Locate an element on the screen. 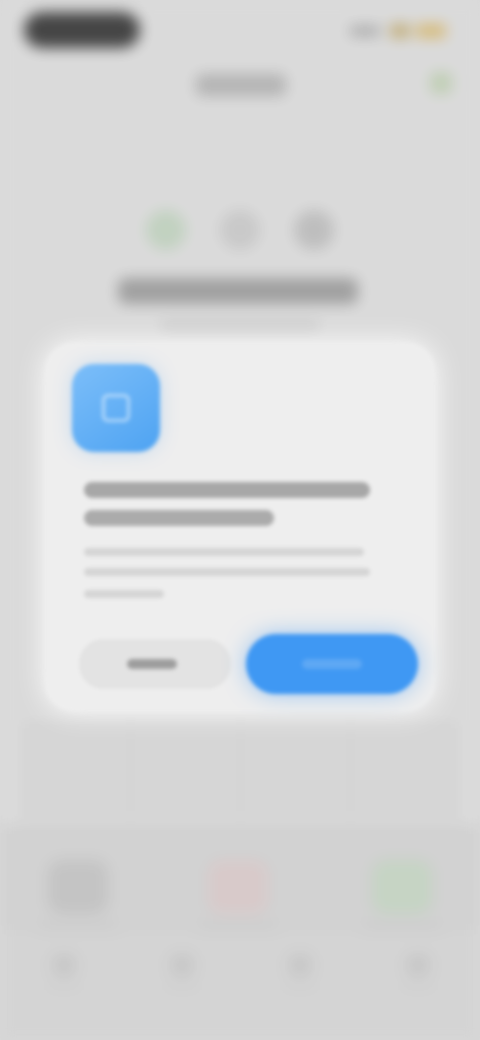 Image resolution: width=480 pixels, height=1040 pixels. primary-button-label is located at coordinates (332, 664).